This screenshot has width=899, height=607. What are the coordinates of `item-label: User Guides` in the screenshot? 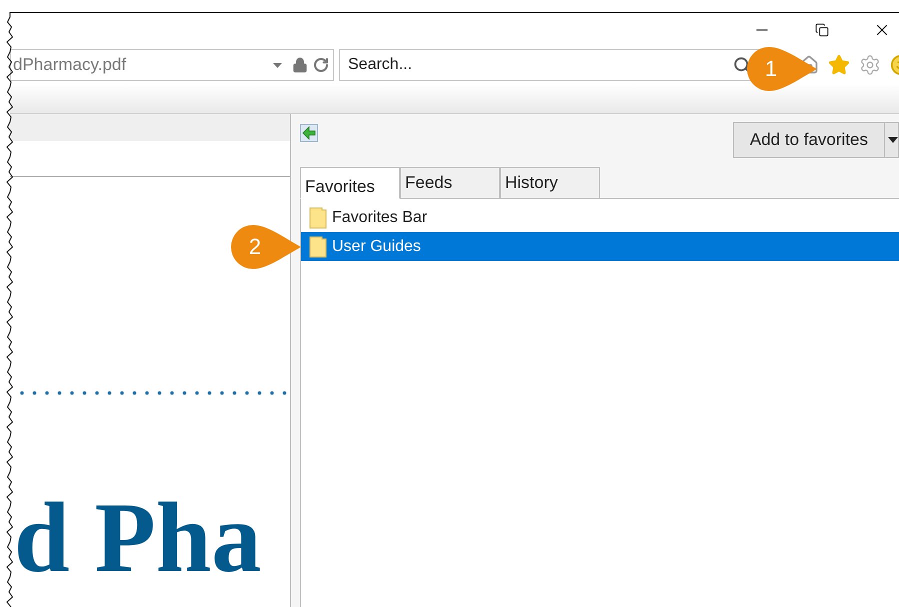 It's located at (376, 246).